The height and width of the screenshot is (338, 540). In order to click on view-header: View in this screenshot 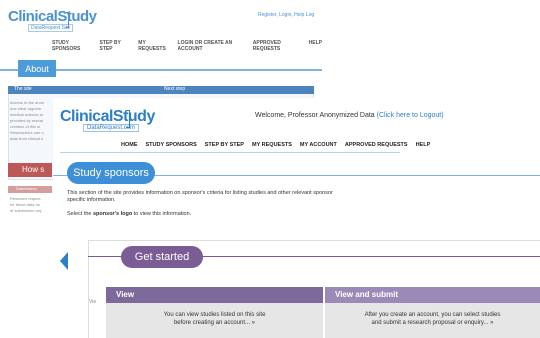, I will do `click(214, 295)`.